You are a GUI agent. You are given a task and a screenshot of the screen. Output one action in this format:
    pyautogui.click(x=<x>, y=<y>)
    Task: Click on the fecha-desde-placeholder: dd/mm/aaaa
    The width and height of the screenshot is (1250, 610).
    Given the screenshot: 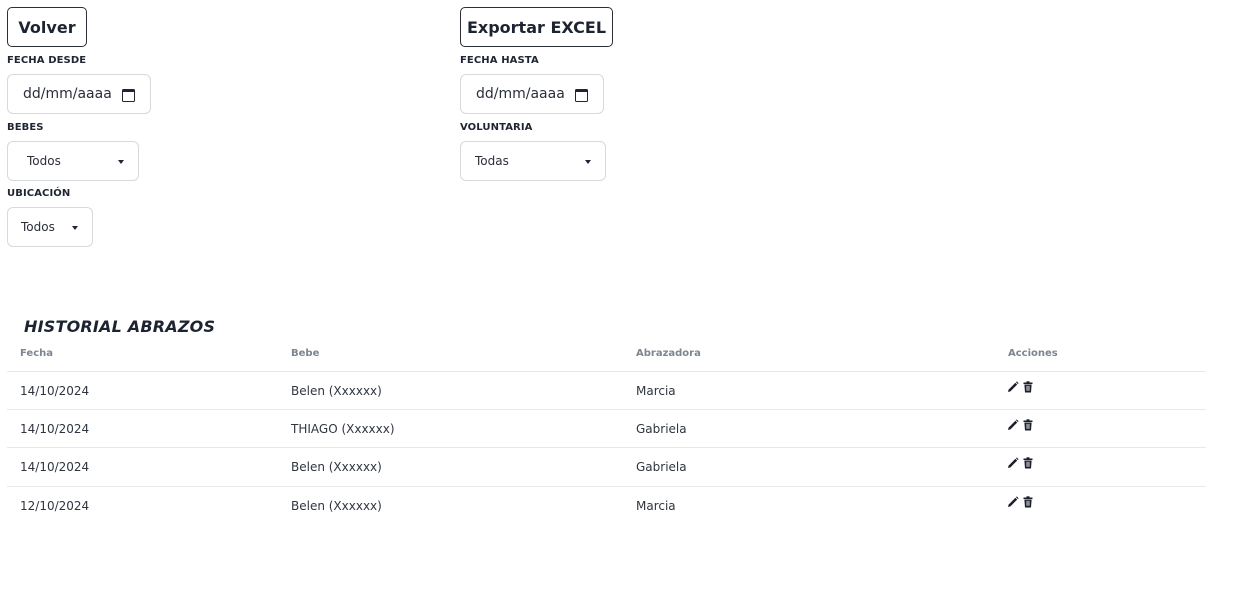 What is the action you would take?
    pyautogui.click(x=67, y=94)
    